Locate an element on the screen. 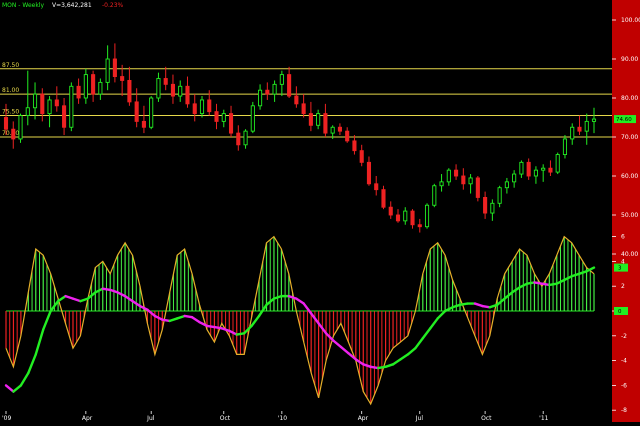  level-label: 81.00 is located at coordinates (10, 90).